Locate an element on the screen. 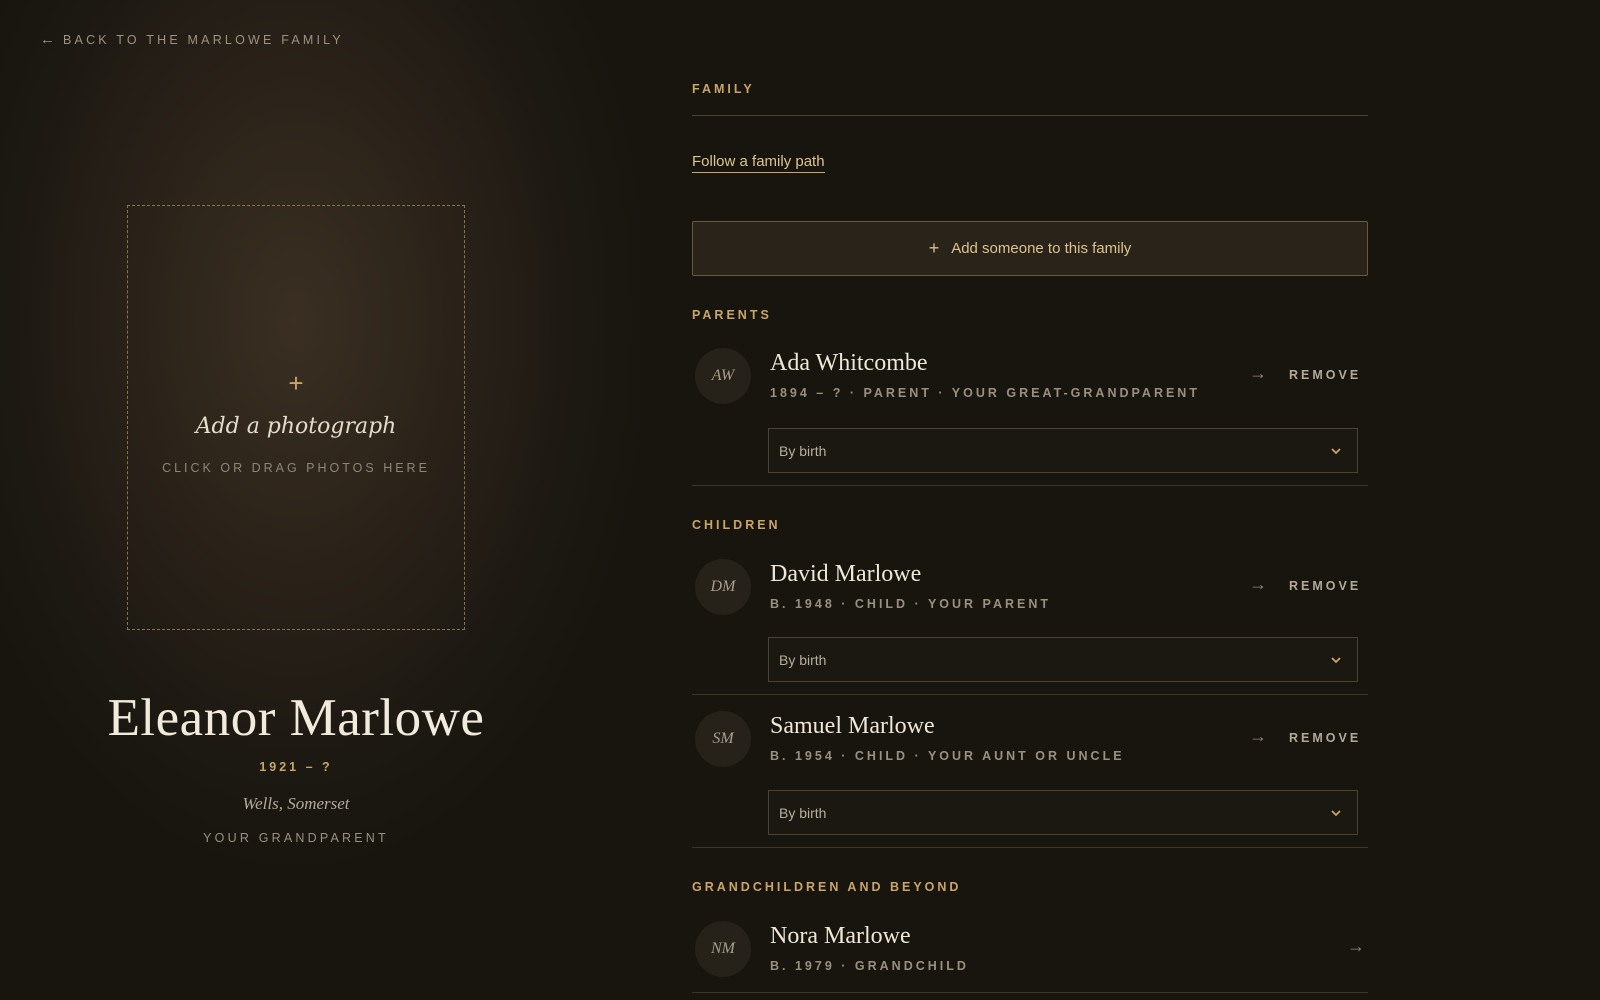  add-family-member-button: + Add someone to this family is located at coordinates (1030, 248).